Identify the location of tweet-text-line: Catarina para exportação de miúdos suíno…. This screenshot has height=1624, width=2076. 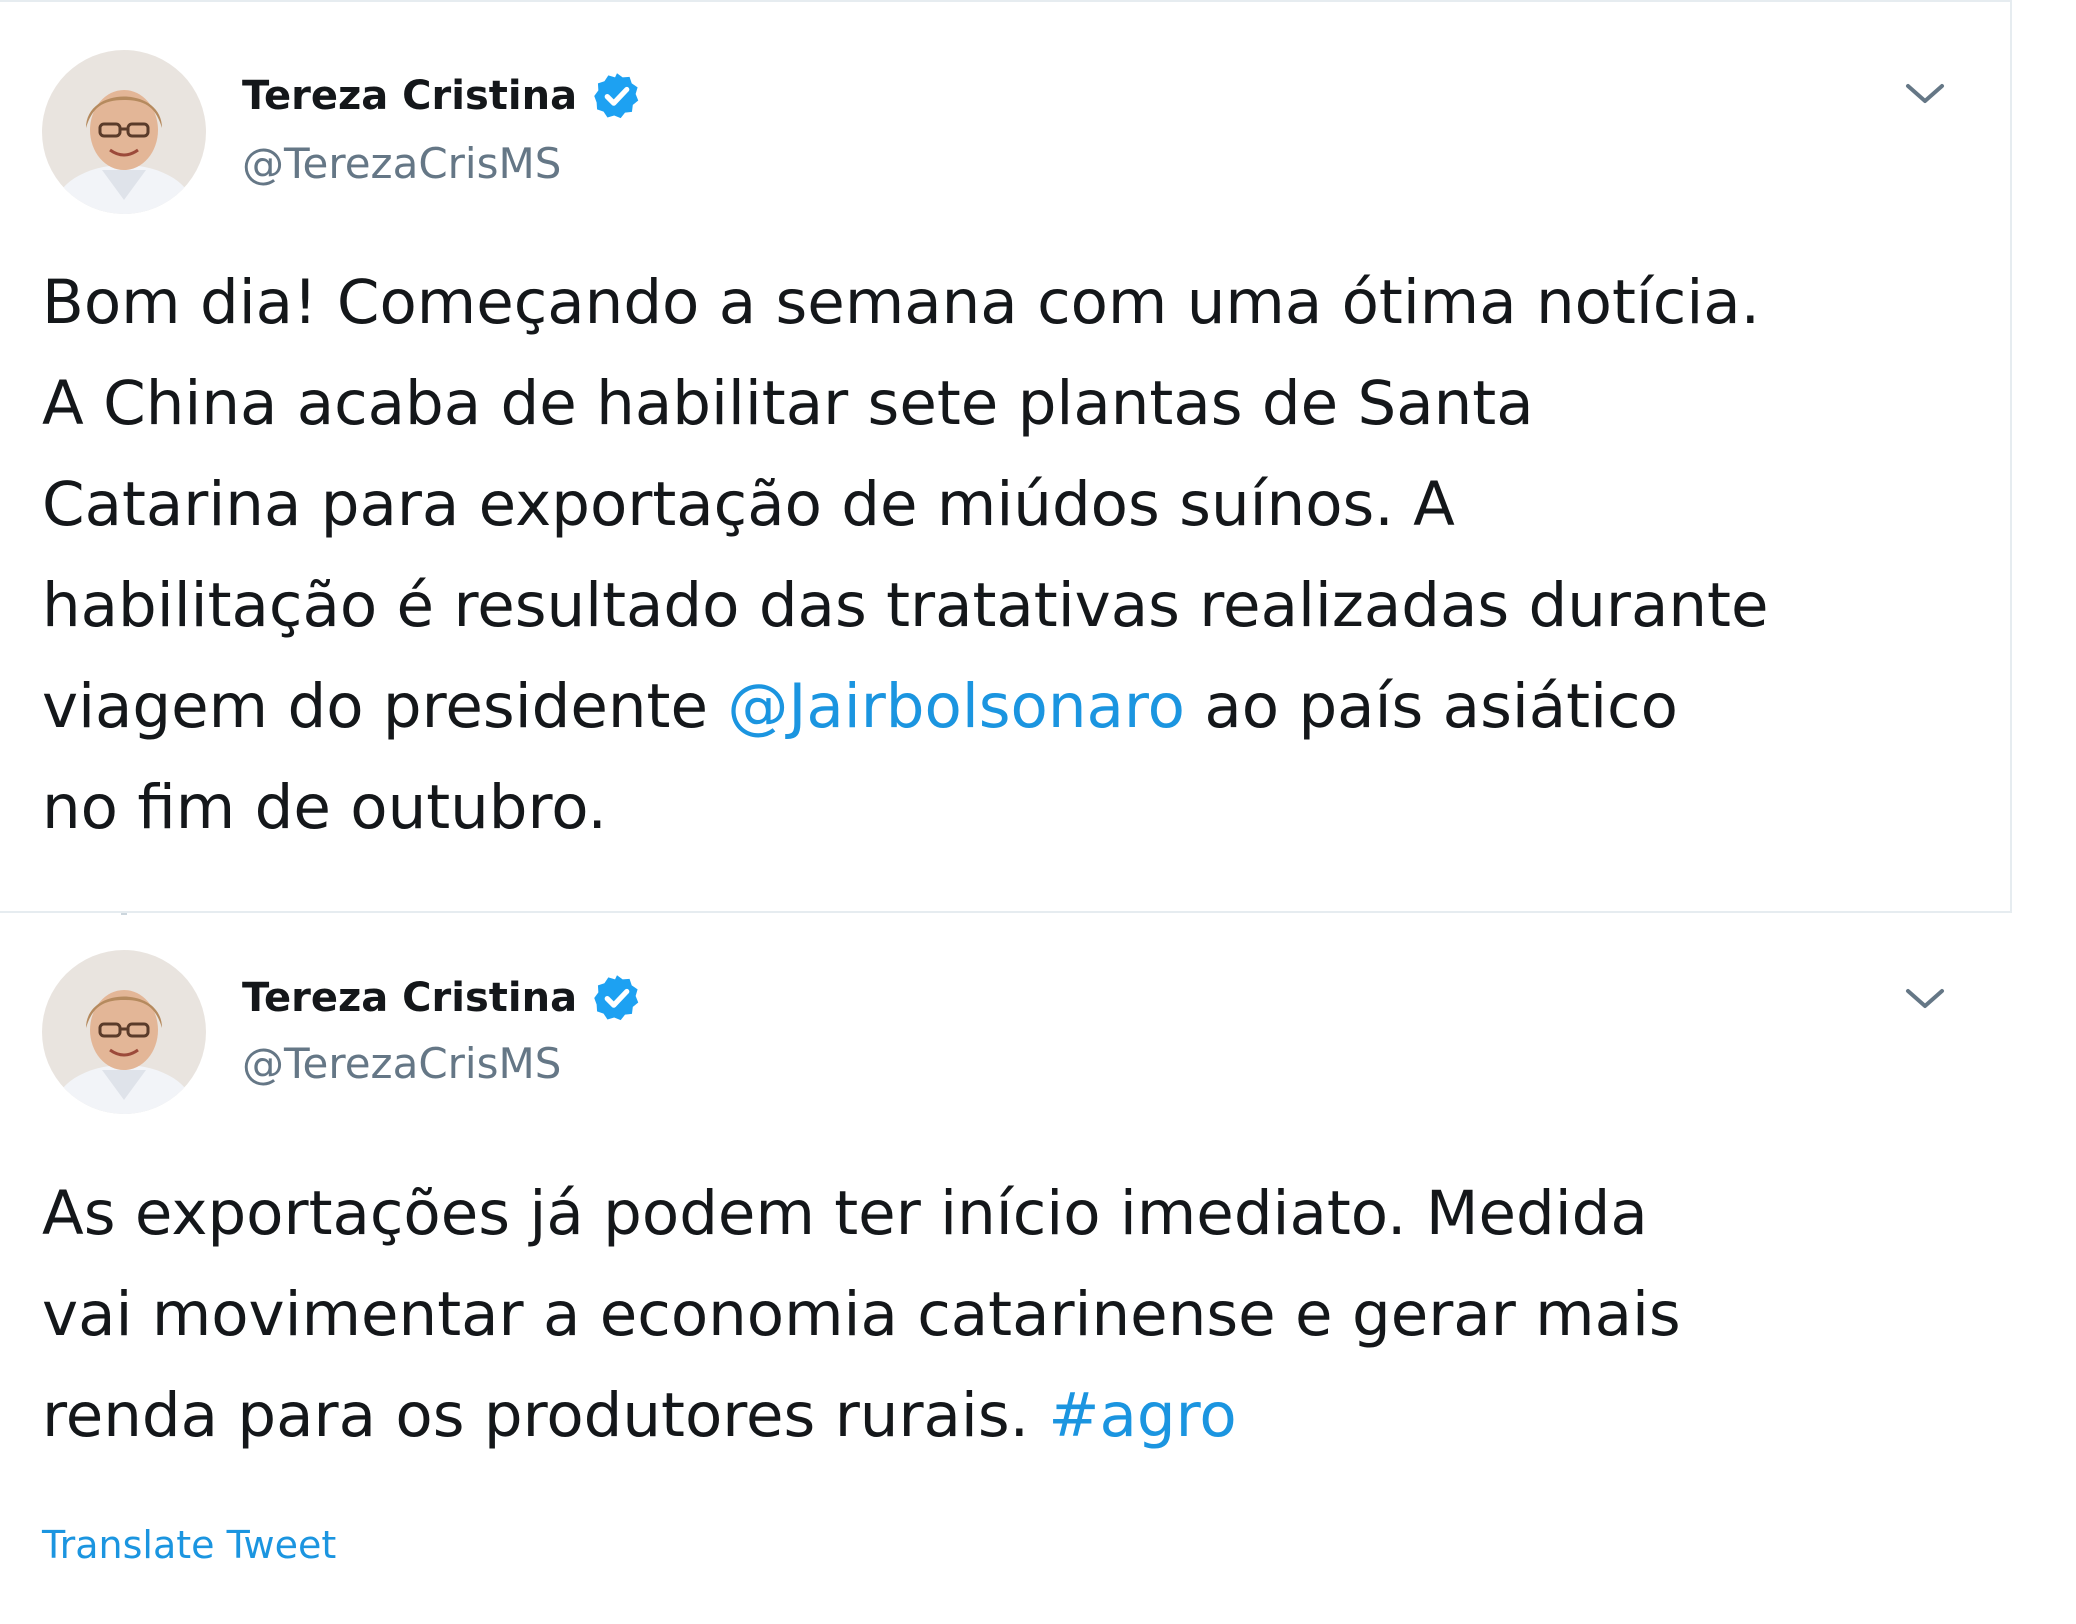
(748, 504).